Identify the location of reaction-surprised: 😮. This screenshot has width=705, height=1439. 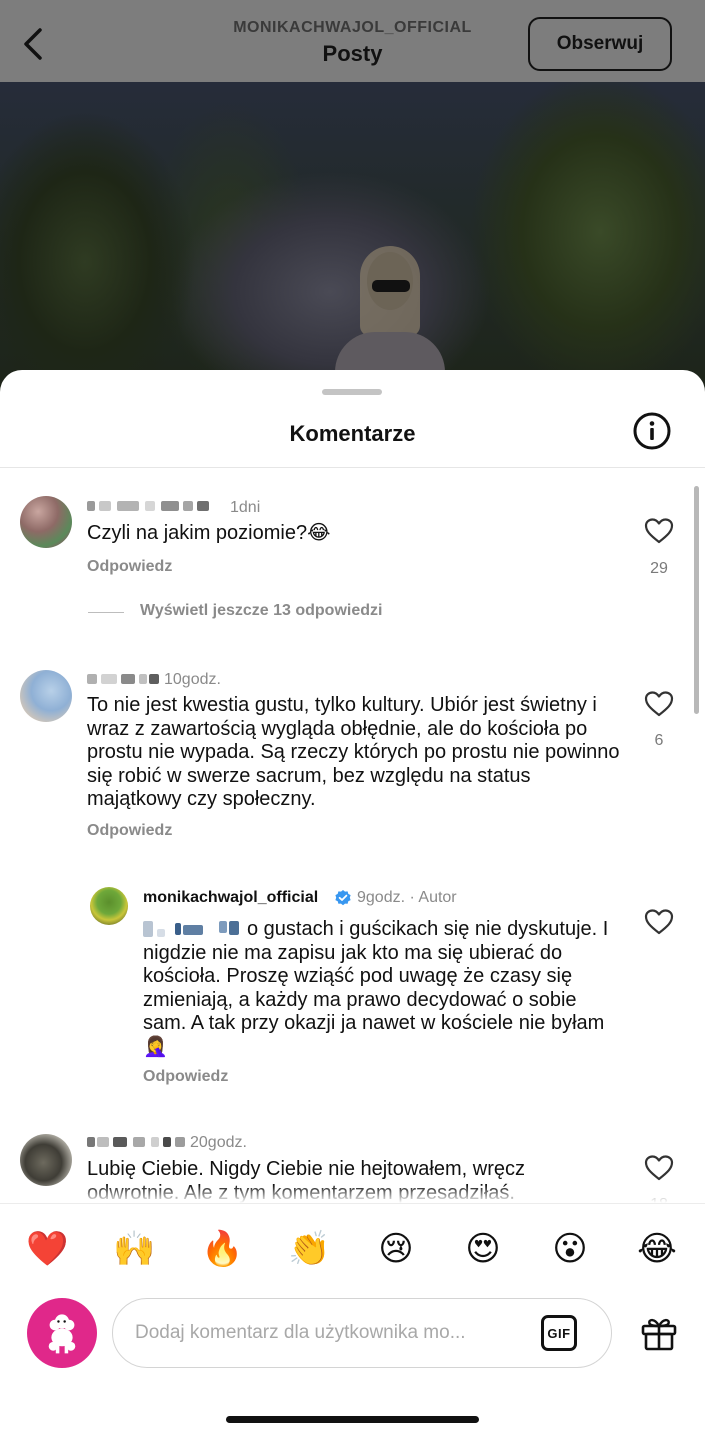
(570, 1249).